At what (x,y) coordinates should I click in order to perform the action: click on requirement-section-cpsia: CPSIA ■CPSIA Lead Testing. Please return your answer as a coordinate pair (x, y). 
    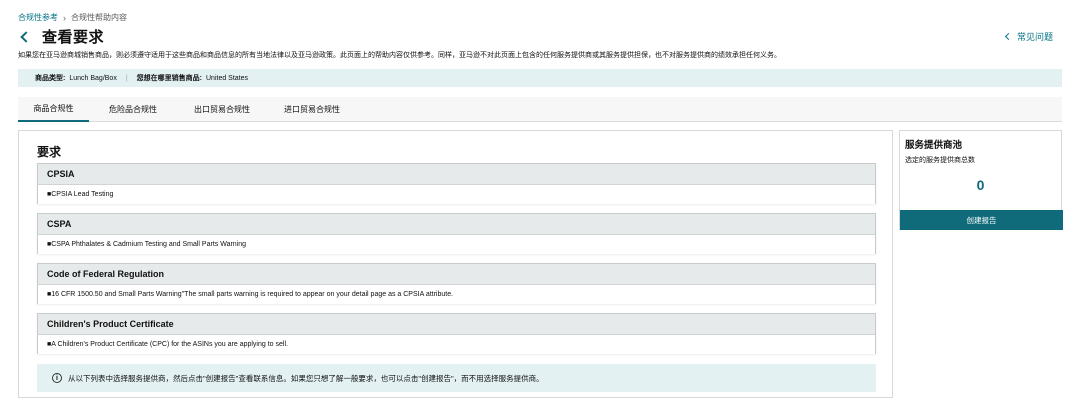
    Looking at the image, I should click on (456, 183).